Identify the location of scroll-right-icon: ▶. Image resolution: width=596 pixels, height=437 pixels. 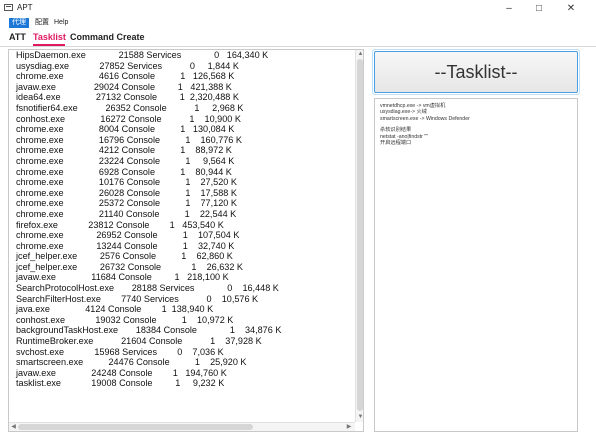
(349, 427).